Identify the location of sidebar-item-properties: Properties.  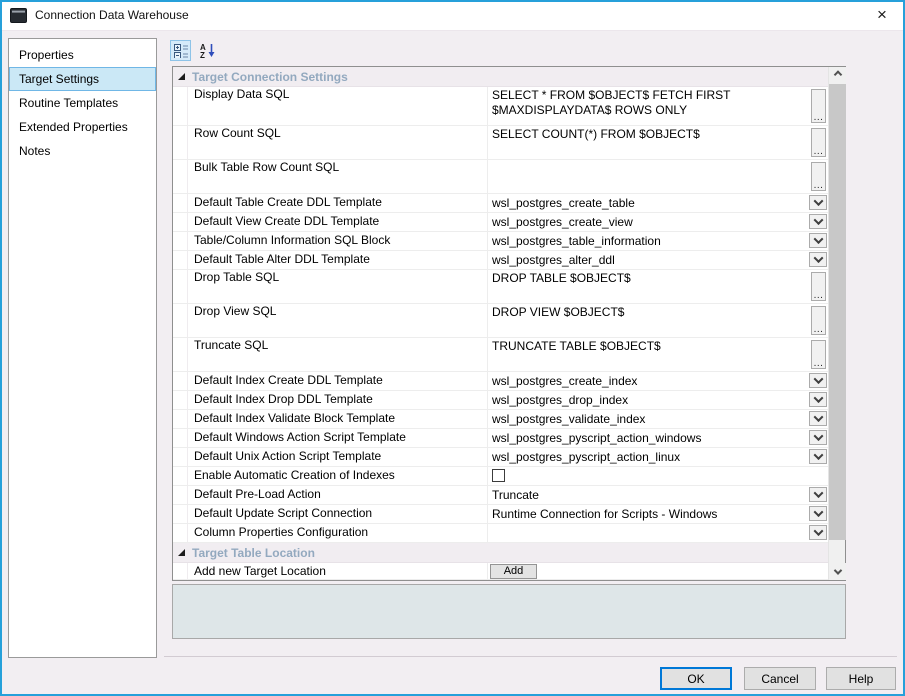
(82, 55).